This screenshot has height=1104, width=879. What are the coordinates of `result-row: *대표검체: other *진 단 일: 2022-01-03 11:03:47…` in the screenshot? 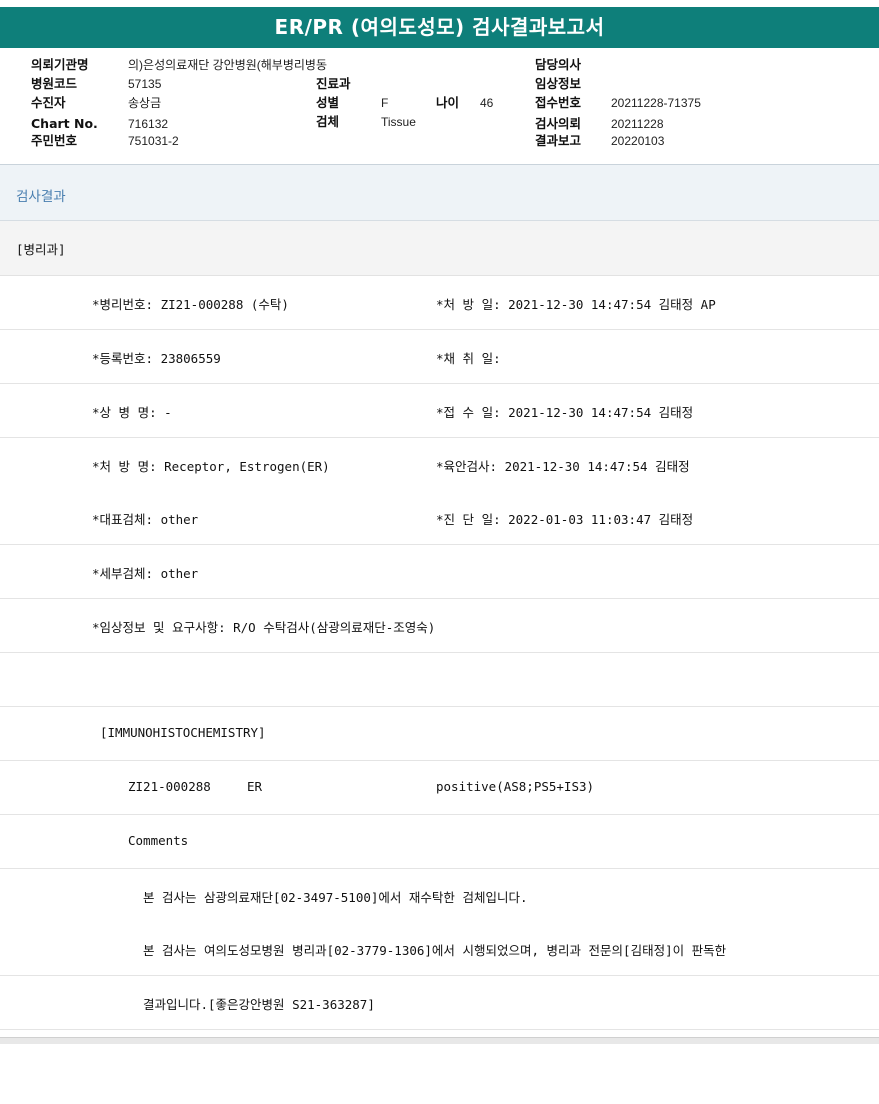 It's located at (439, 518).